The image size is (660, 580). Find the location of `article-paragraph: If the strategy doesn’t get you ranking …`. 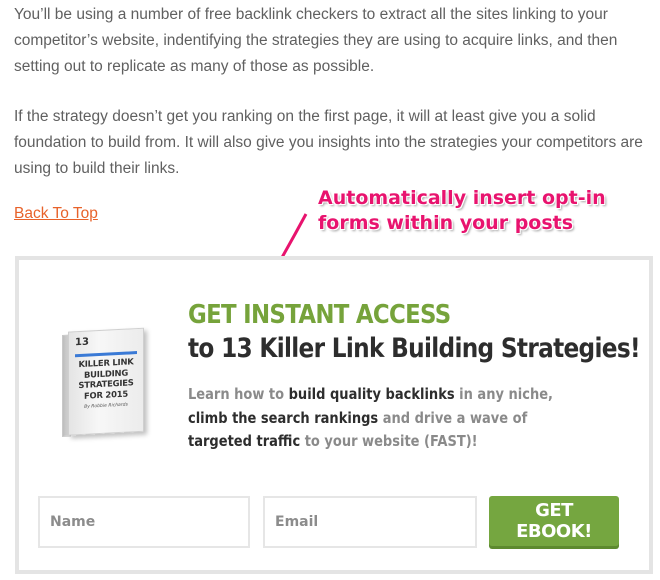

article-paragraph: If the strategy doesn’t get you ranking … is located at coordinates (328, 142).